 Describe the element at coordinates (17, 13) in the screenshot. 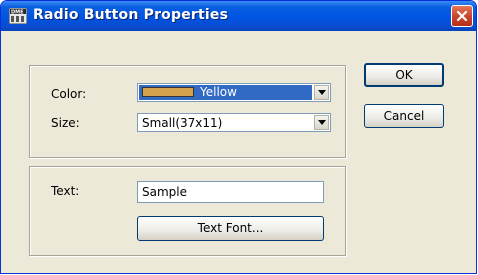

I see `svg-text: DME` at that location.